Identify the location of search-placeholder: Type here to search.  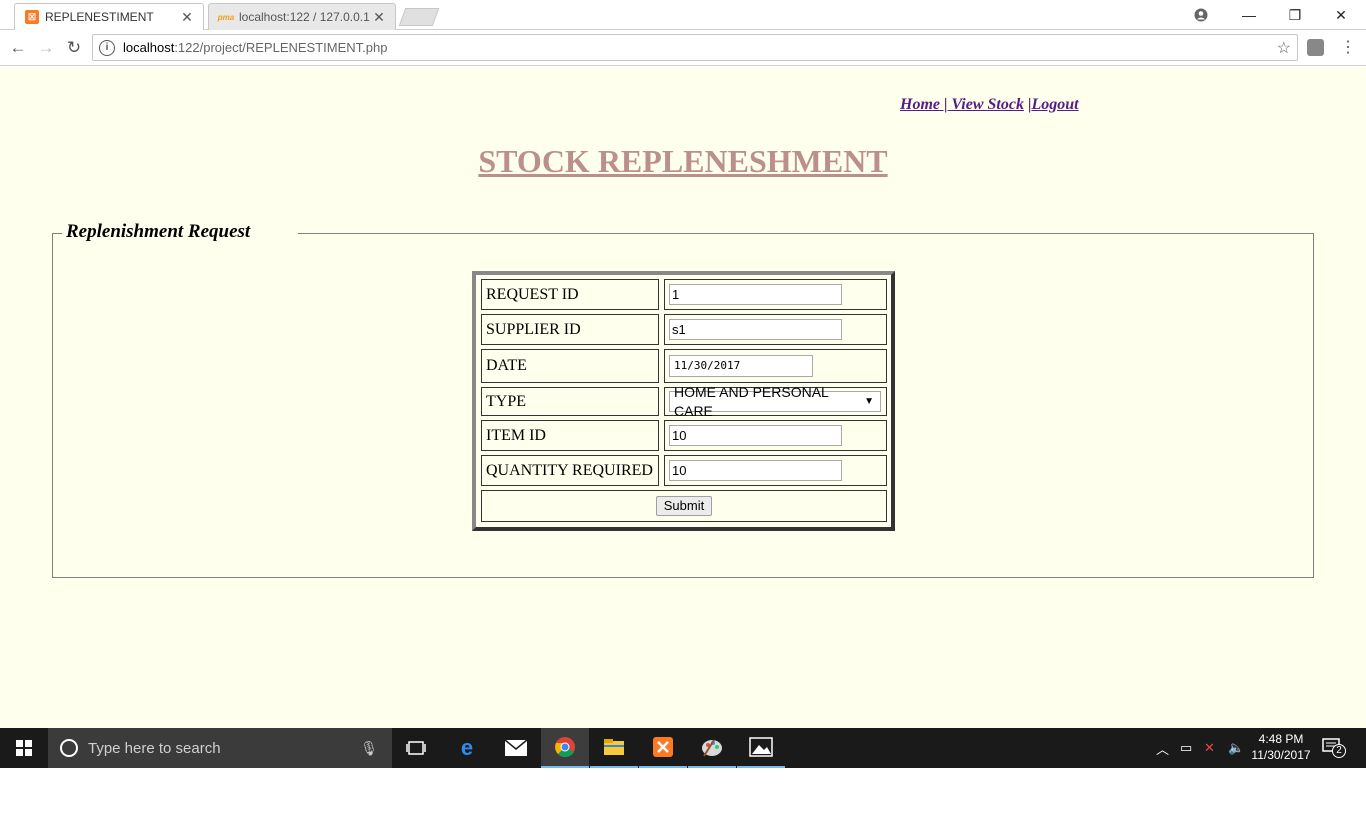
(154, 748).